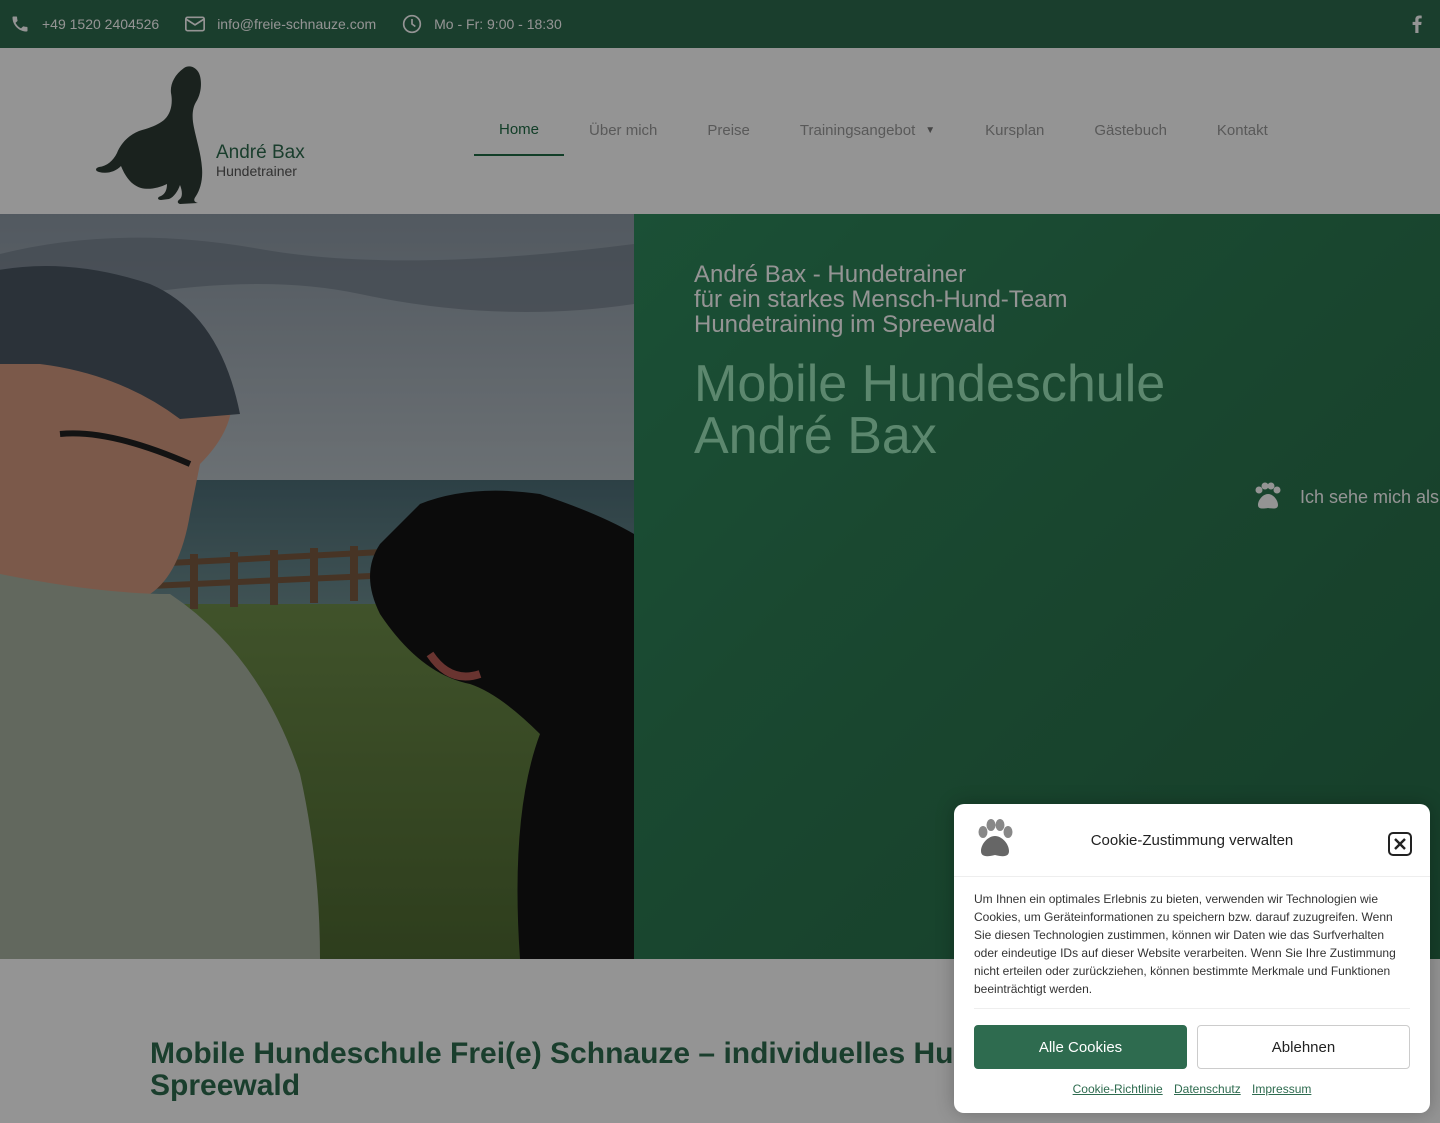 This screenshot has width=1440, height=1123. I want to click on logo-name: André Bax, so click(260, 152).